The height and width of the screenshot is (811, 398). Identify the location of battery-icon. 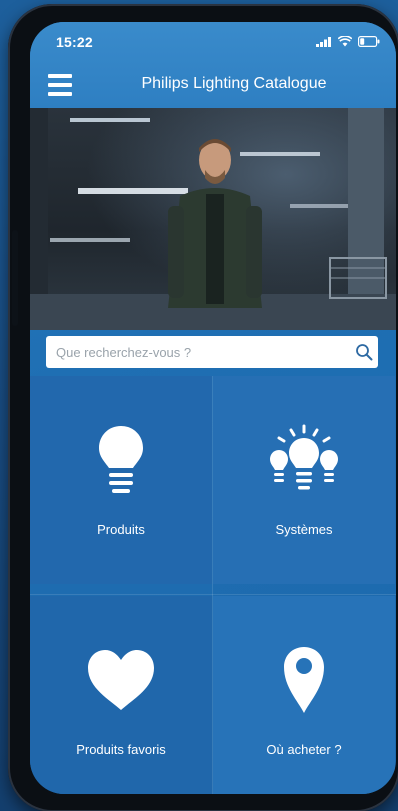
(369, 41).